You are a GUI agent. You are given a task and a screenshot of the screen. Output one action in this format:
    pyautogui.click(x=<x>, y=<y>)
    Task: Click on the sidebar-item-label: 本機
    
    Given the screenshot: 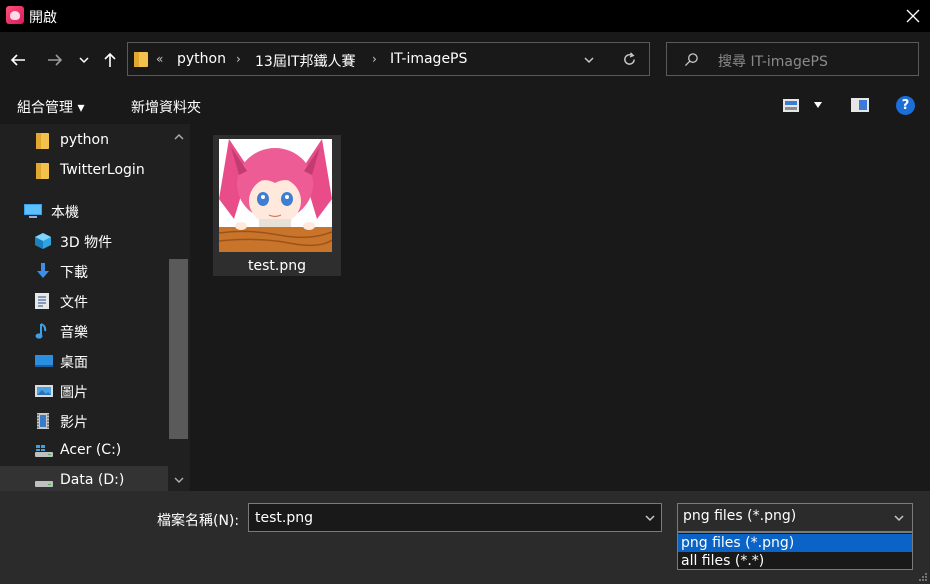 What is the action you would take?
    pyautogui.click(x=65, y=213)
    